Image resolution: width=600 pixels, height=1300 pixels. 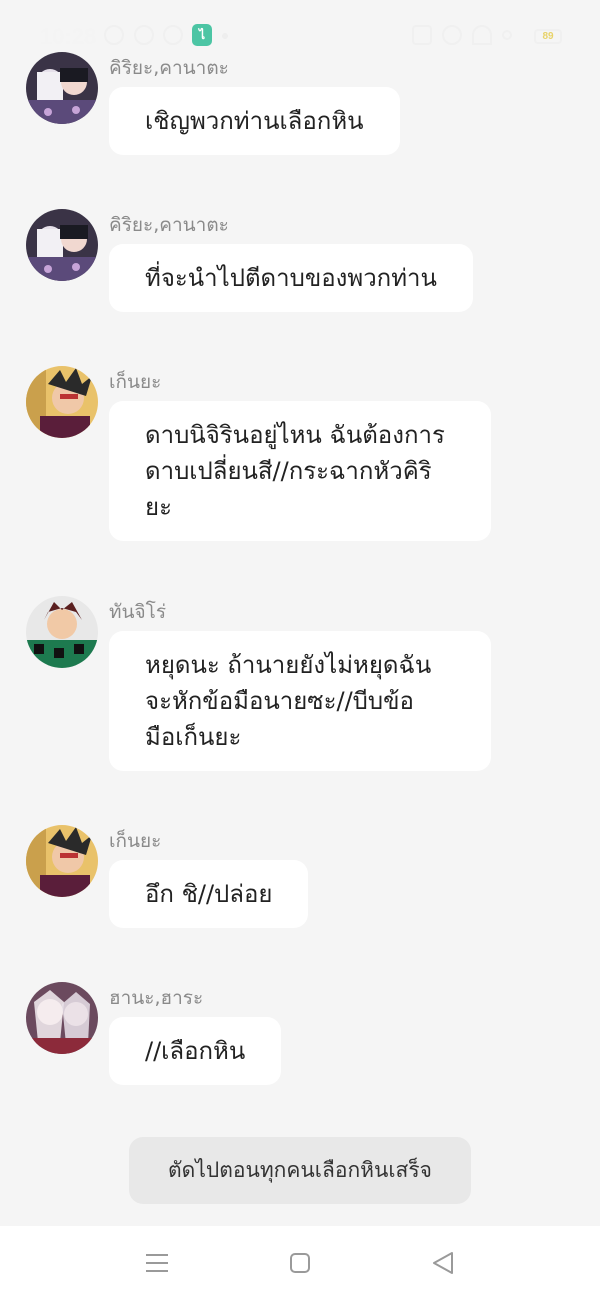 What do you see at coordinates (202, 35) in the screenshot?
I see `app-icon: ไ` at bounding box center [202, 35].